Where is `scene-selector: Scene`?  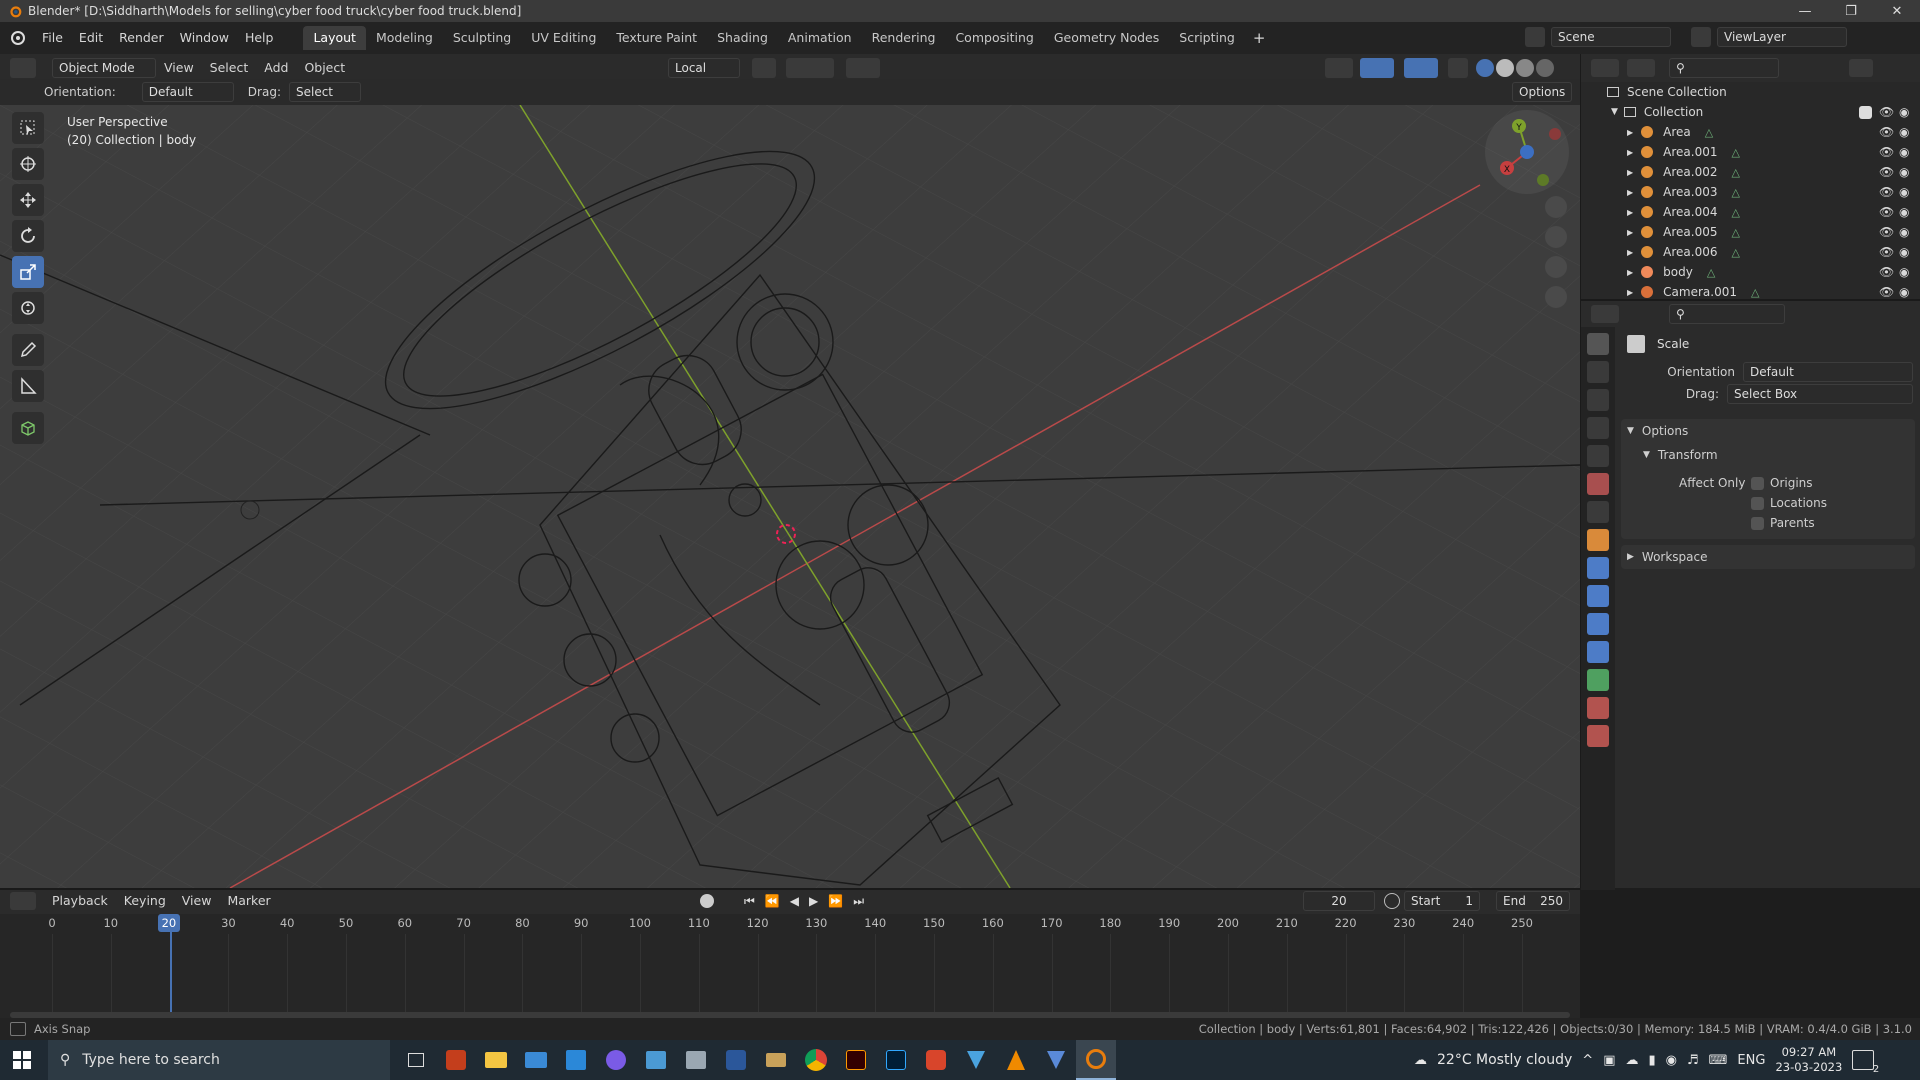 scene-selector: Scene is located at coordinates (1611, 37).